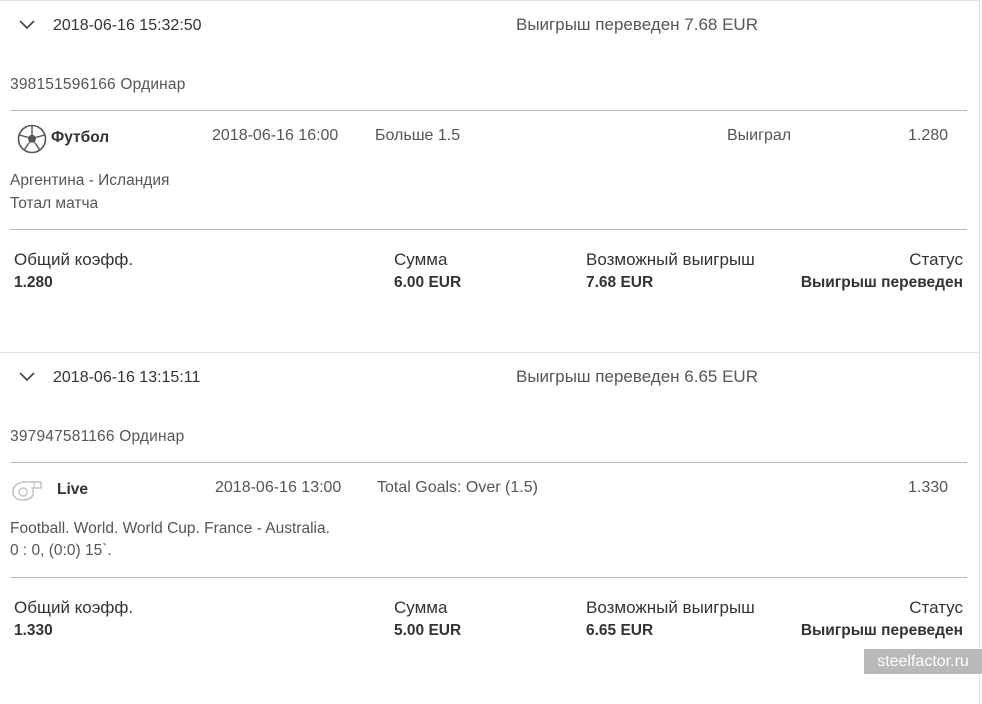 The width and height of the screenshot is (982, 704). Describe the element at coordinates (620, 282) in the screenshot. I see `payout-value: 7.68 EUR` at that location.